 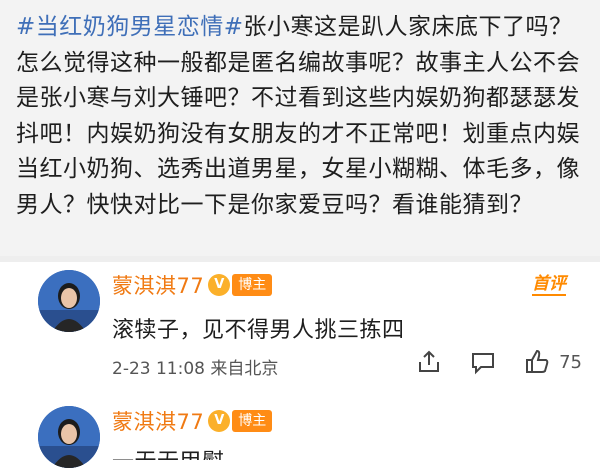 I want to click on post-hashtag: #当红奶狗男星恋情#, so click(x=130, y=27).